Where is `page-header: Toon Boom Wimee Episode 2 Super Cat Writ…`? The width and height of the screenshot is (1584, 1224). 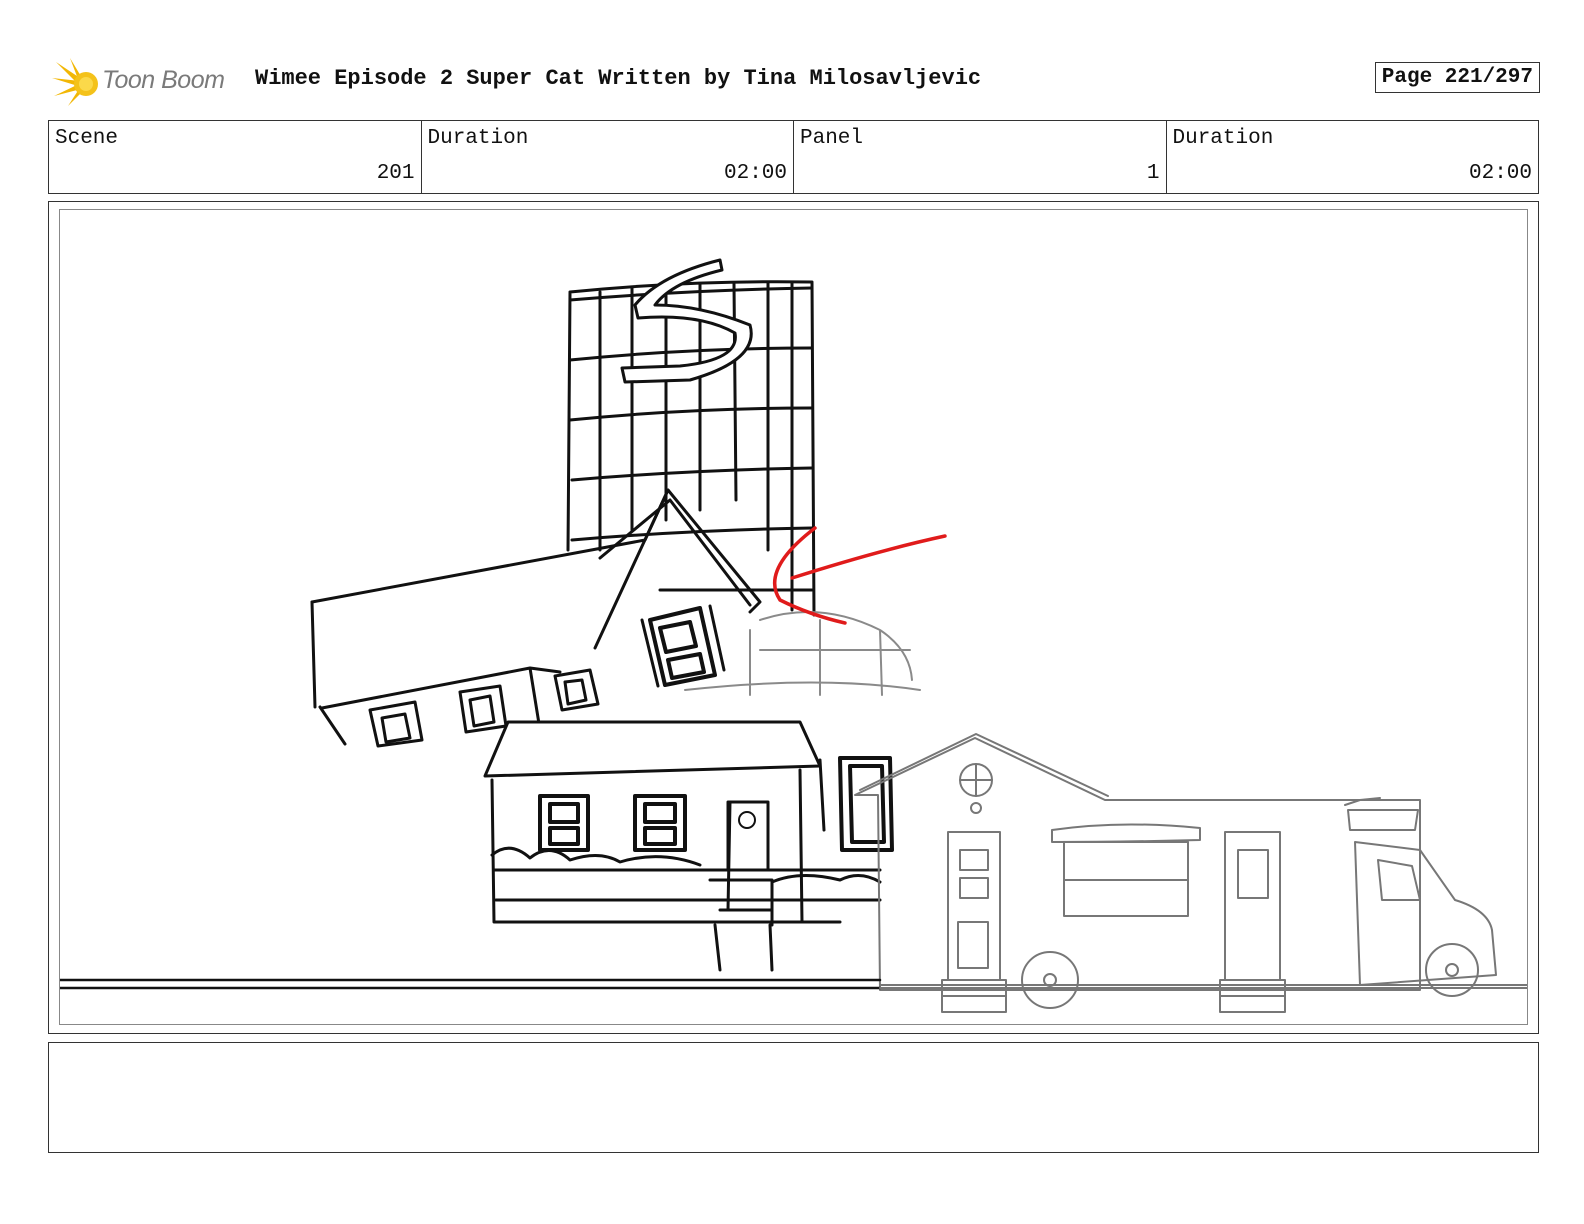
page-header: Toon Boom Wimee Episode 2 Super Cat Writ… is located at coordinates (795, 80).